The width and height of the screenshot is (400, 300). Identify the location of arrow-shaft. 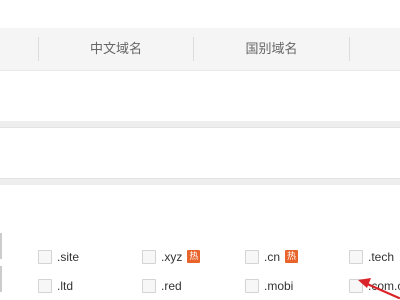
(381, 290).